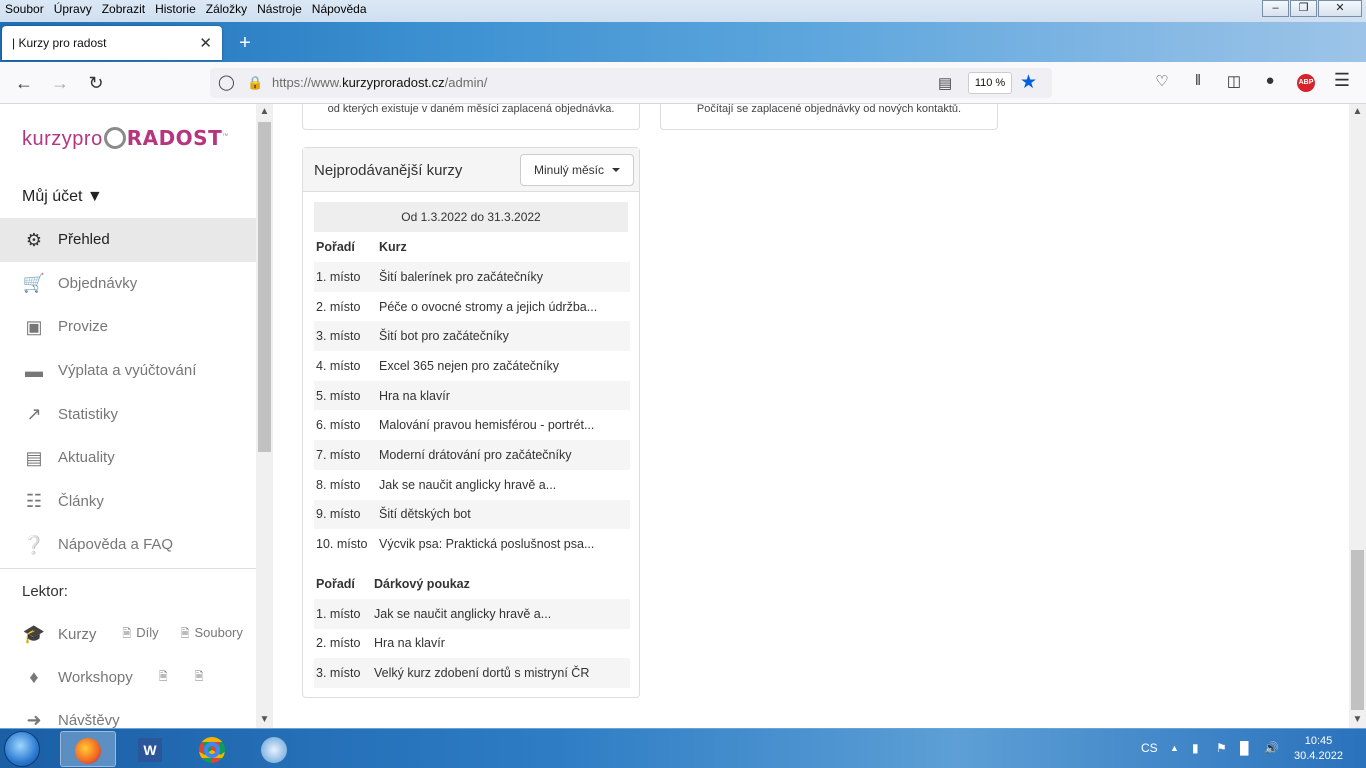 This screenshot has height=768, width=1366. What do you see at coordinates (1221, 748) in the screenshot?
I see `action-center-icon: ⚑` at bounding box center [1221, 748].